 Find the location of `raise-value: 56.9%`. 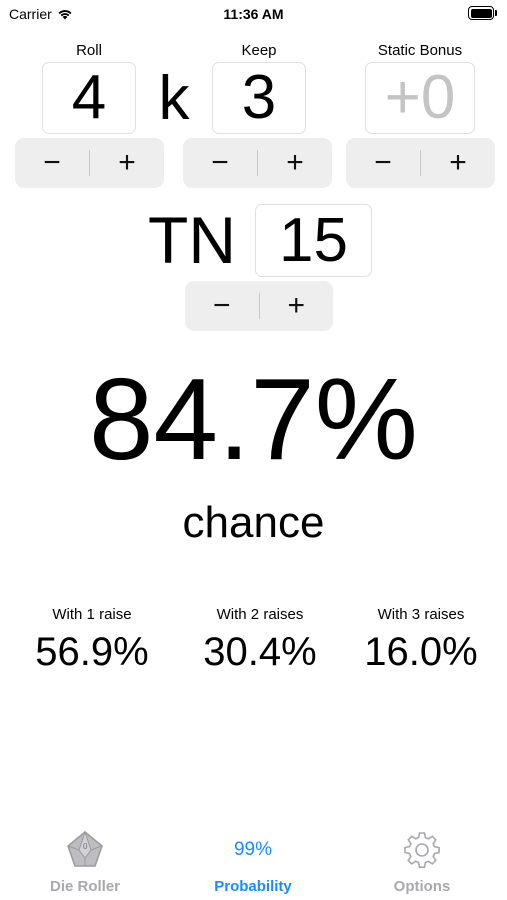

raise-value: 56.9% is located at coordinates (92, 652).